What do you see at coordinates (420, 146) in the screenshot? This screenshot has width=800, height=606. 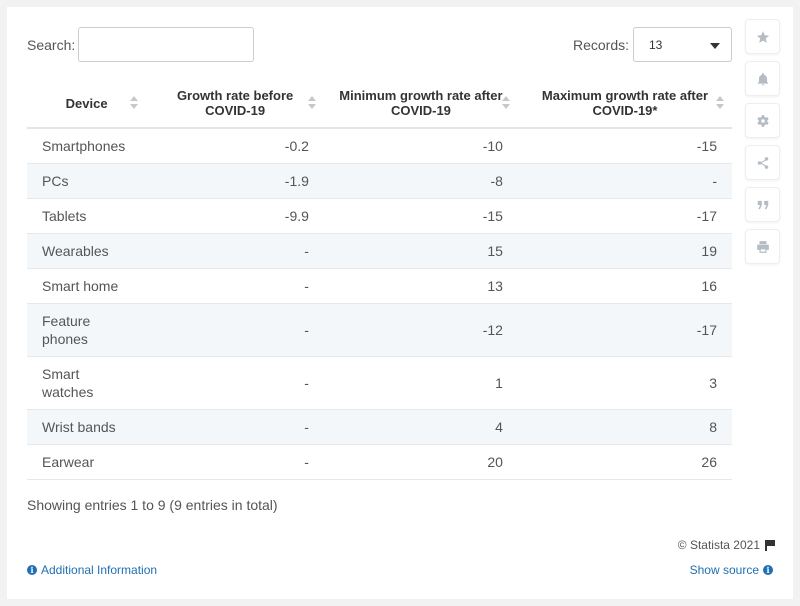 I see `cell-min-growth-after: -10` at bounding box center [420, 146].